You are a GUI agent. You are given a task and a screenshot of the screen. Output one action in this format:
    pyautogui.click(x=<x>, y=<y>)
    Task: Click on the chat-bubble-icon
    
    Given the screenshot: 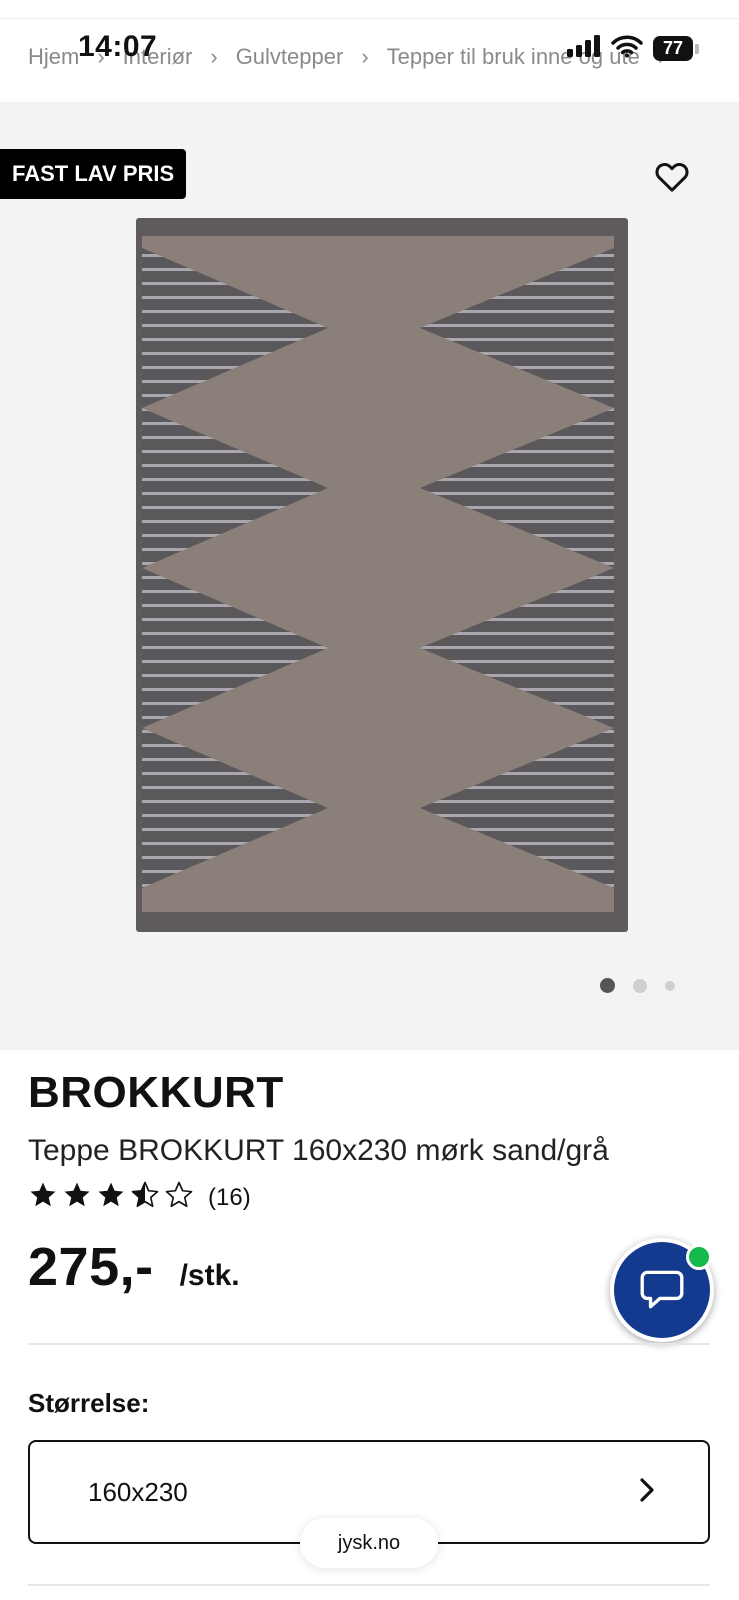 What is the action you would take?
    pyautogui.click(x=662, y=1290)
    